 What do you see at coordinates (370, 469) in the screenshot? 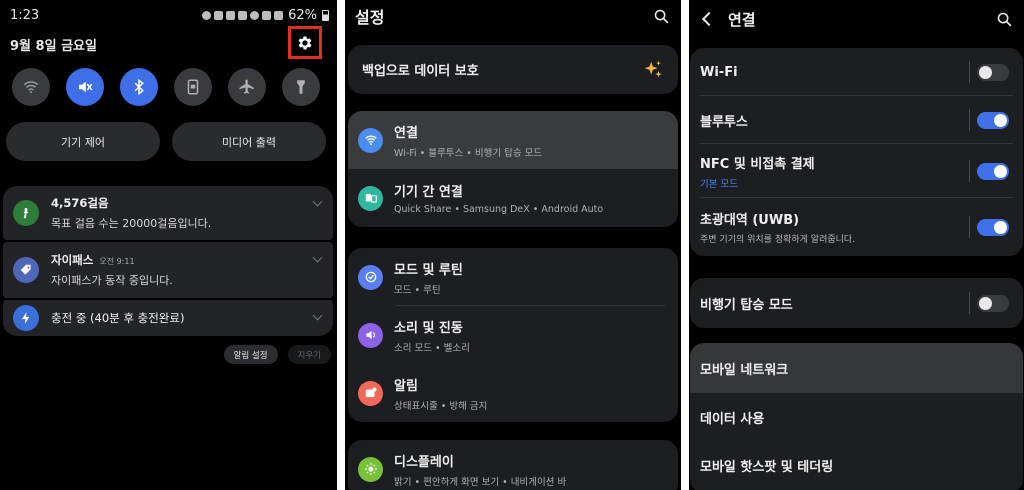
I see `brightness-icon` at bounding box center [370, 469].